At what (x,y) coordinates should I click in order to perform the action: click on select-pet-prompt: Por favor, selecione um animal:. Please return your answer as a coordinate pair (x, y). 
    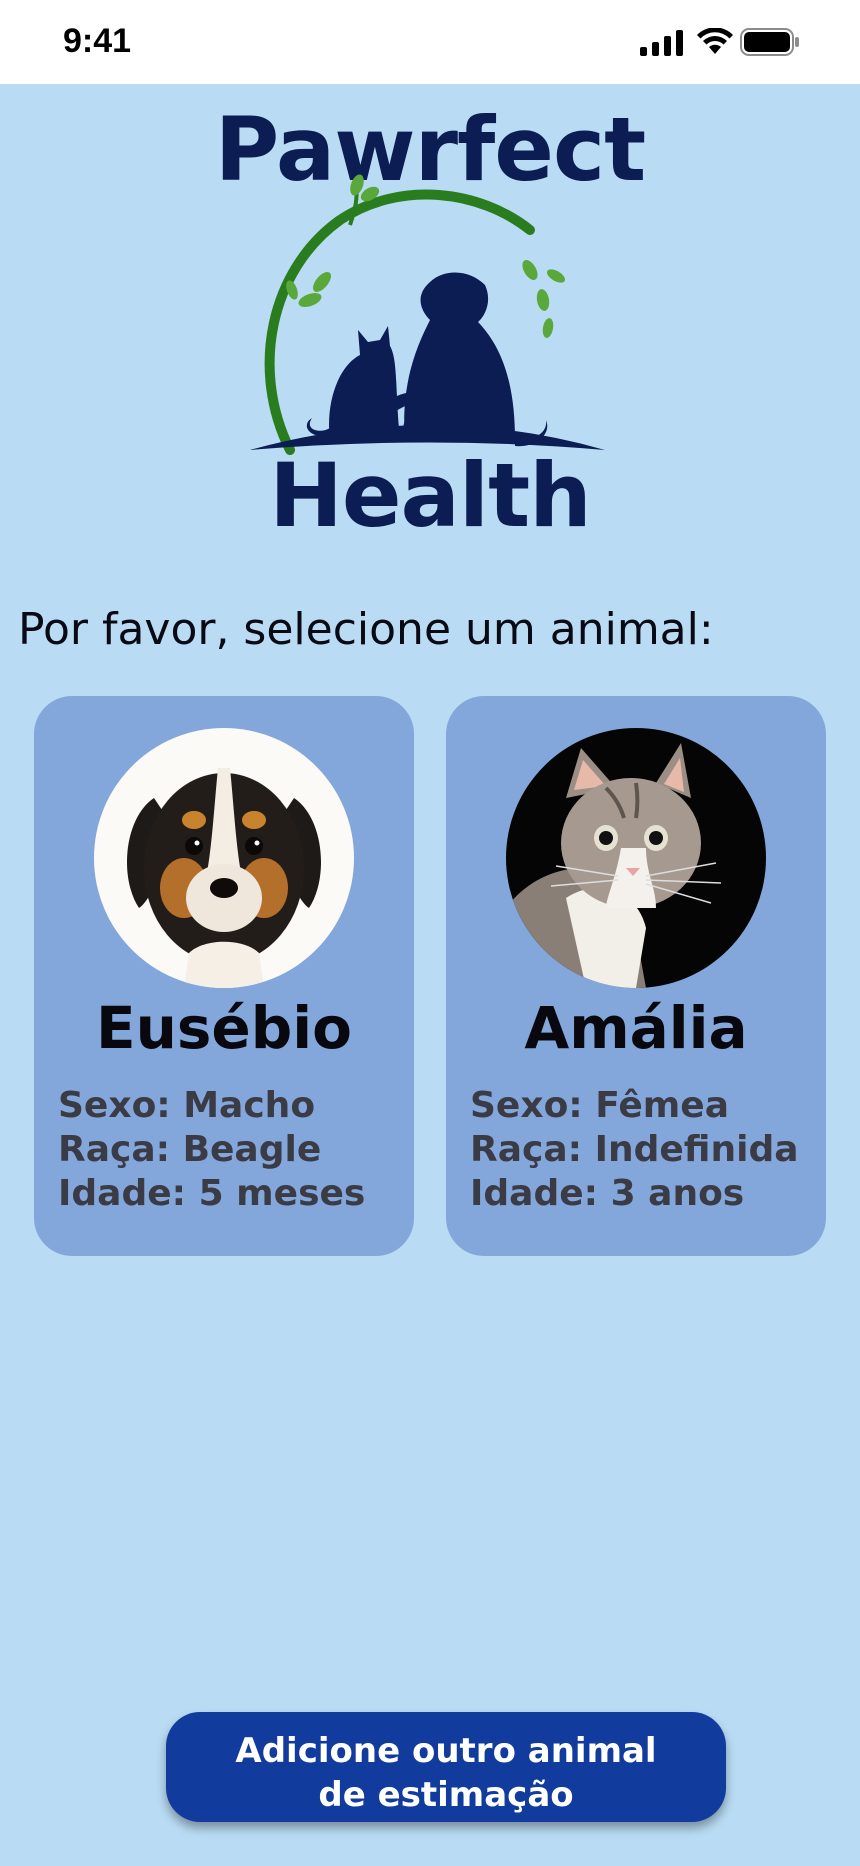
    Looking at the image, I should click on (366, 629).